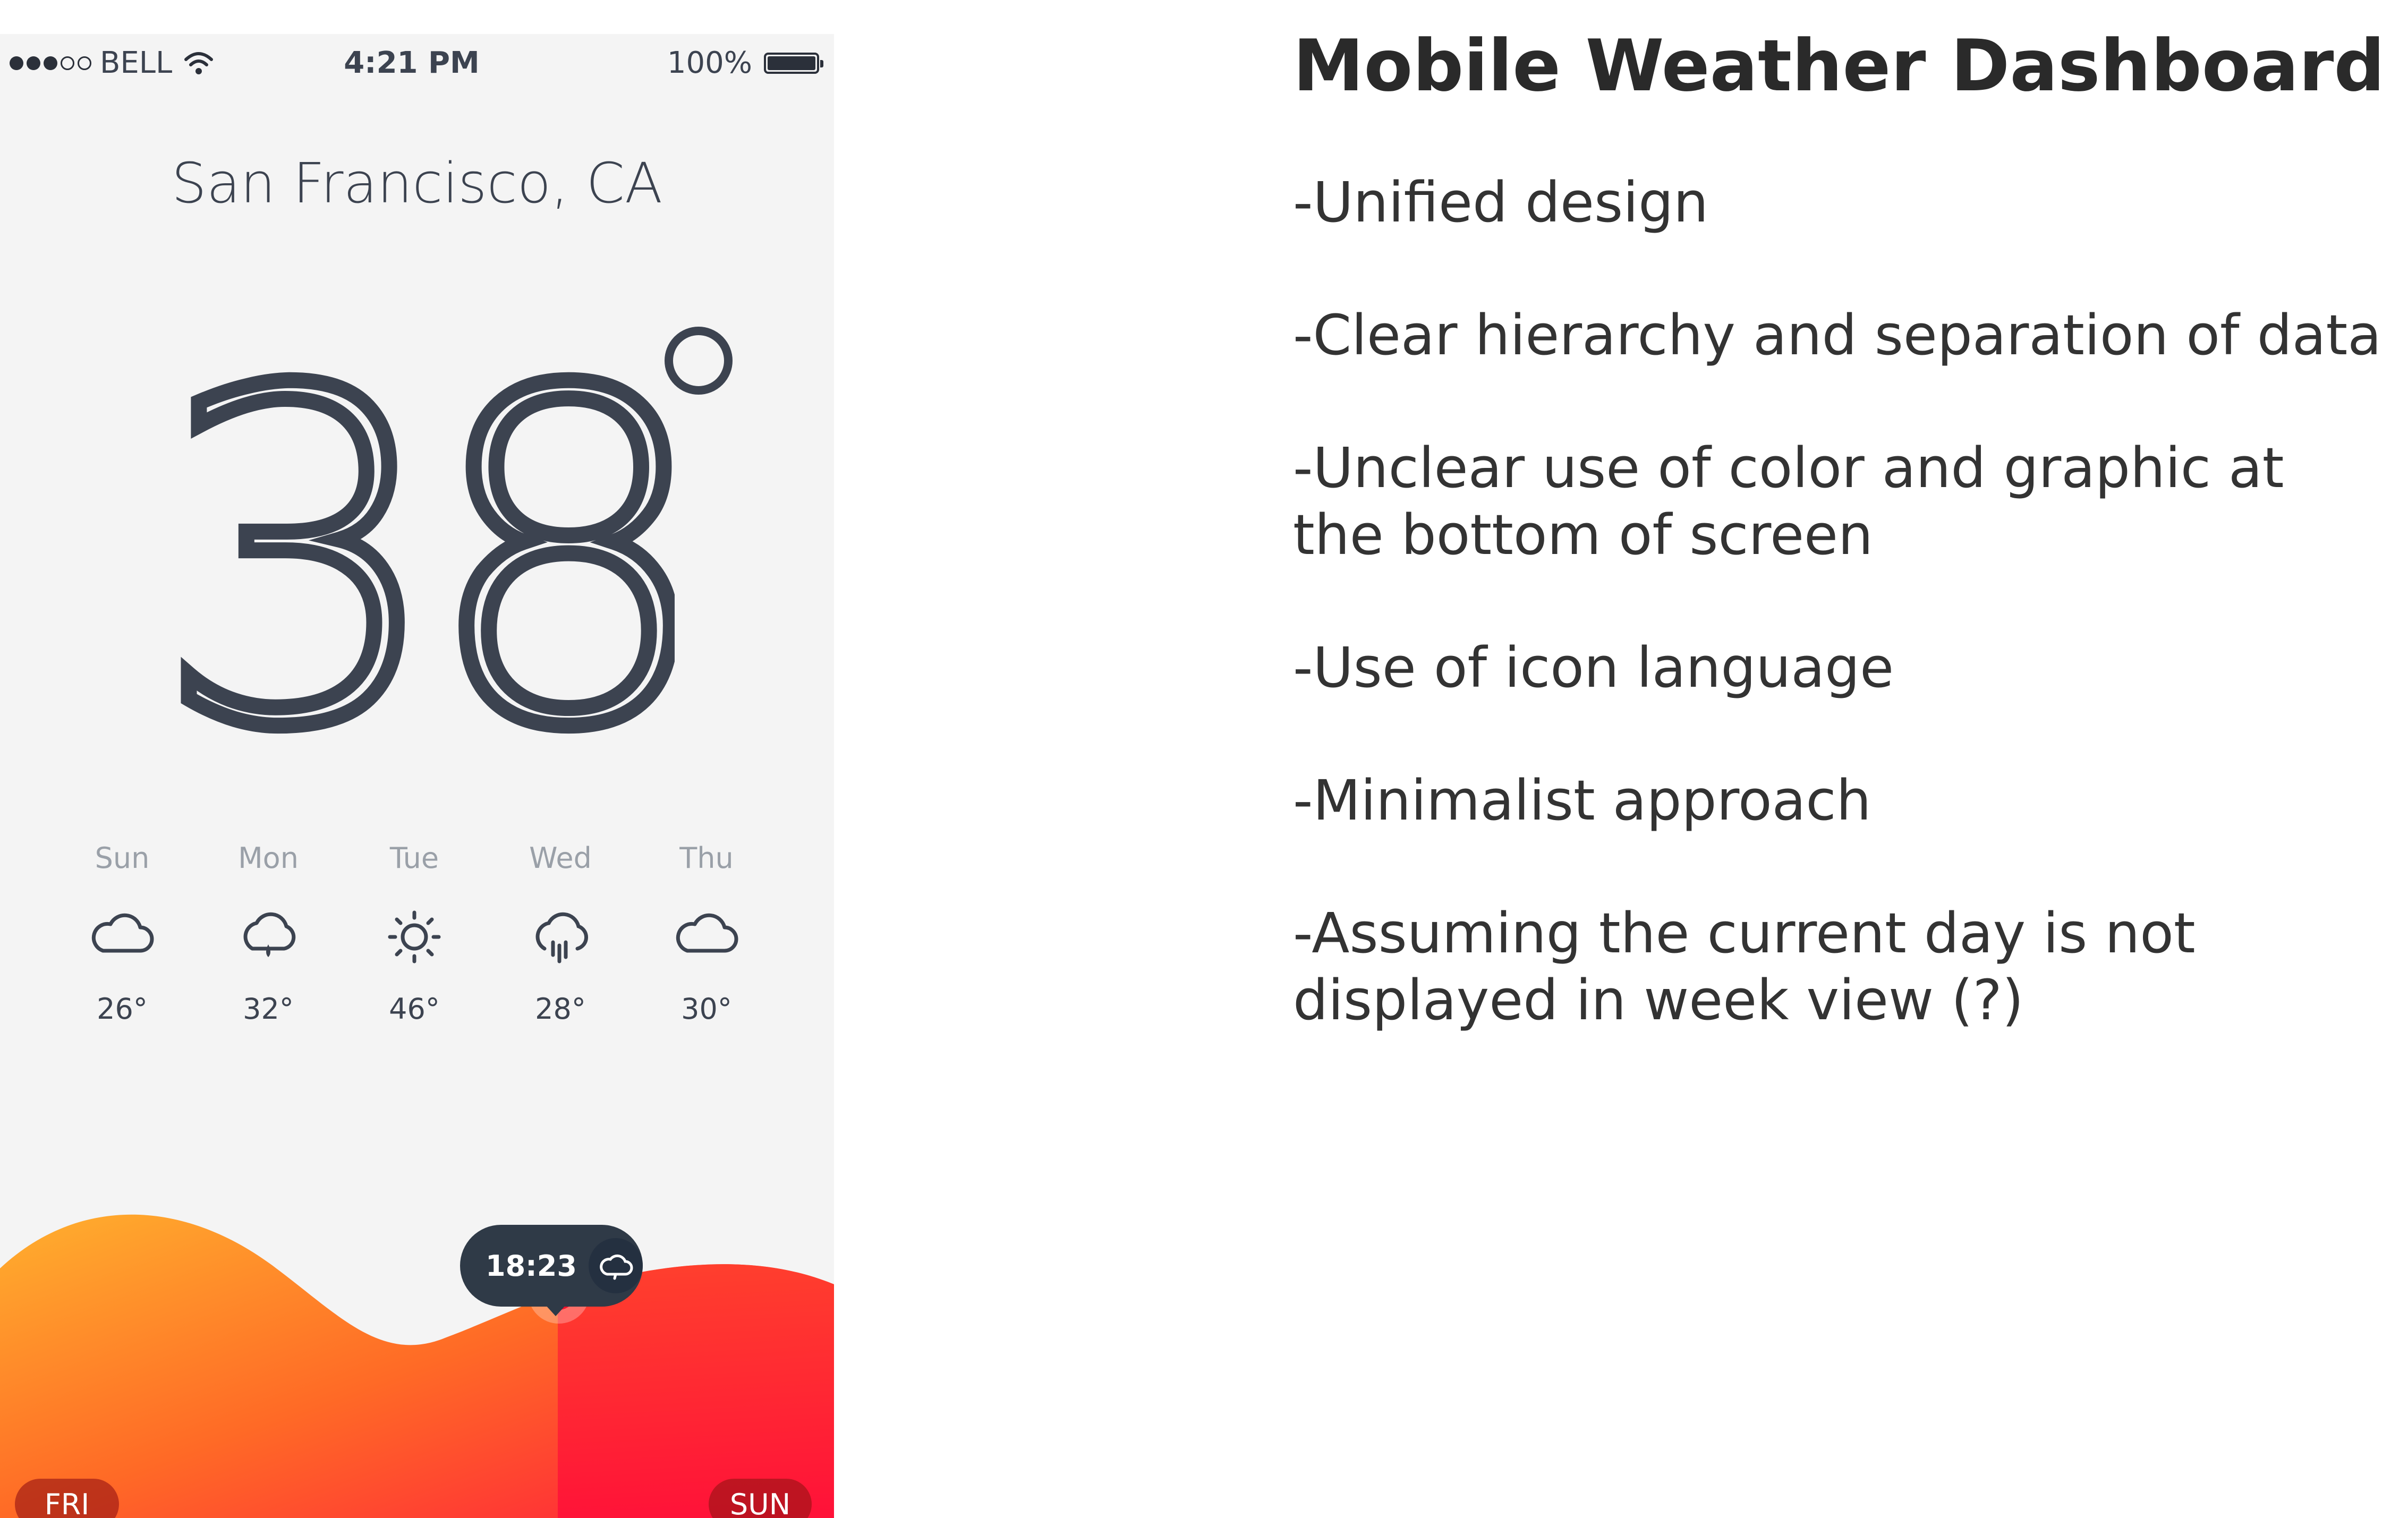 Image resolution: width=2408 pixels, height=1518 pixels. I want to click on forecast-day: Mon 32°, so click(268, 933).